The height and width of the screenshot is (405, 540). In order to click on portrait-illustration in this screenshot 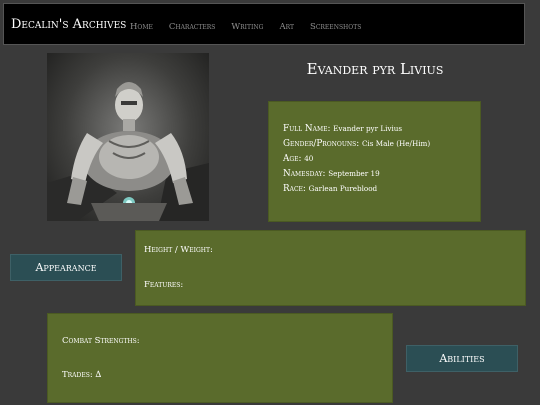, I will do `click(128, 151)`.